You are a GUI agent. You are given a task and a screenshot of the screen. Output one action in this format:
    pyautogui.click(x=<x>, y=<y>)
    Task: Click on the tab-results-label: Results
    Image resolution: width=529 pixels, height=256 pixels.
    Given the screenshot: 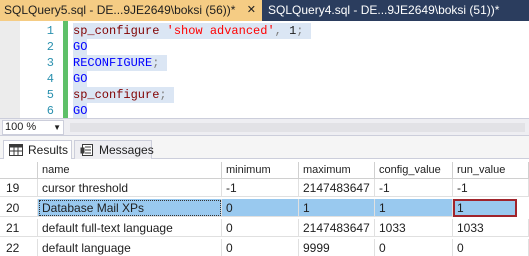 What is the action you would take?
    pyautogui.click(x=48, y=150)
    